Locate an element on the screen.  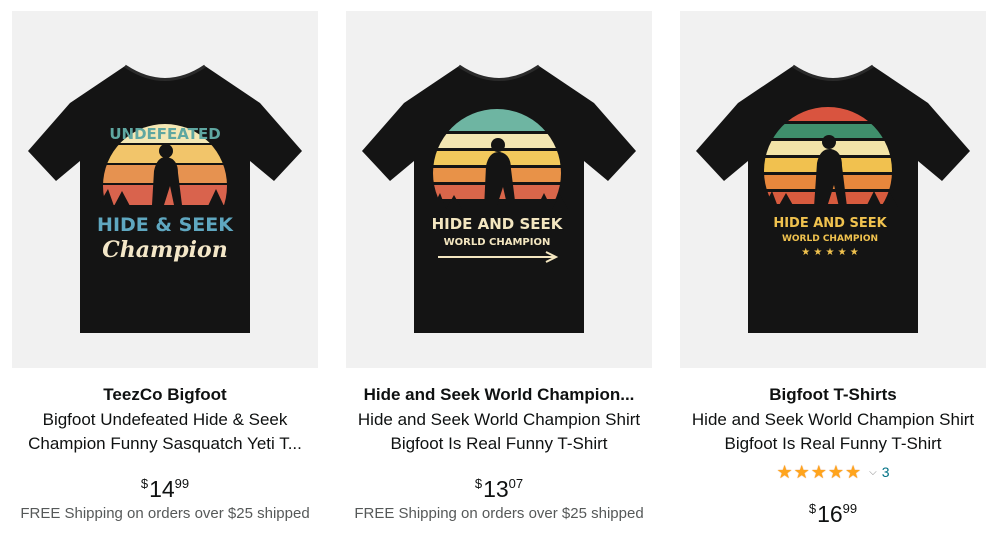
product-price: $1699 is located at coordinates (833, 511).